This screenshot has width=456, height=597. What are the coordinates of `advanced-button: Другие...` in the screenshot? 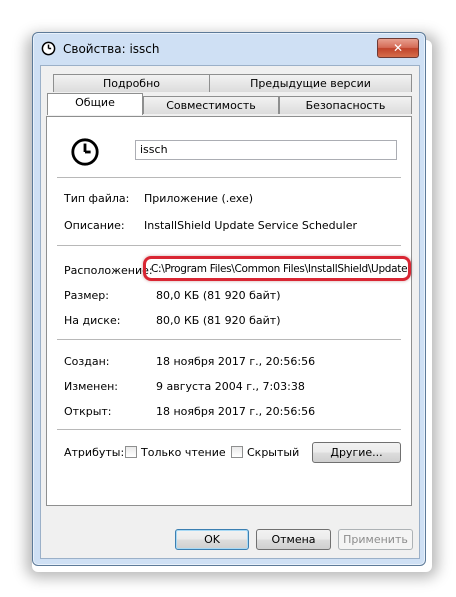 It's located at (356, 452).